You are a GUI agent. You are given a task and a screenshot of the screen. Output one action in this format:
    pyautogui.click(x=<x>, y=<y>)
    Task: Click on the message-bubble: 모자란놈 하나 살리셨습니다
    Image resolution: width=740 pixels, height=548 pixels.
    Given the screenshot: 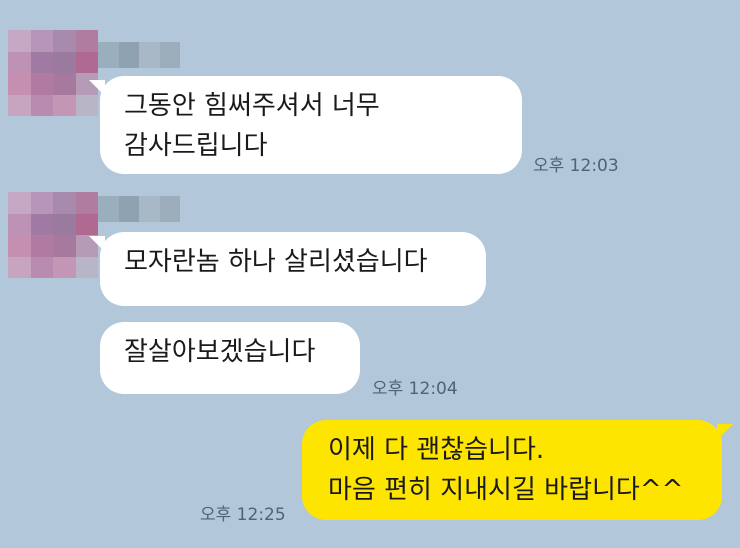 What is the action you would take?
    pyautogui.click(x=287, y=269)
    